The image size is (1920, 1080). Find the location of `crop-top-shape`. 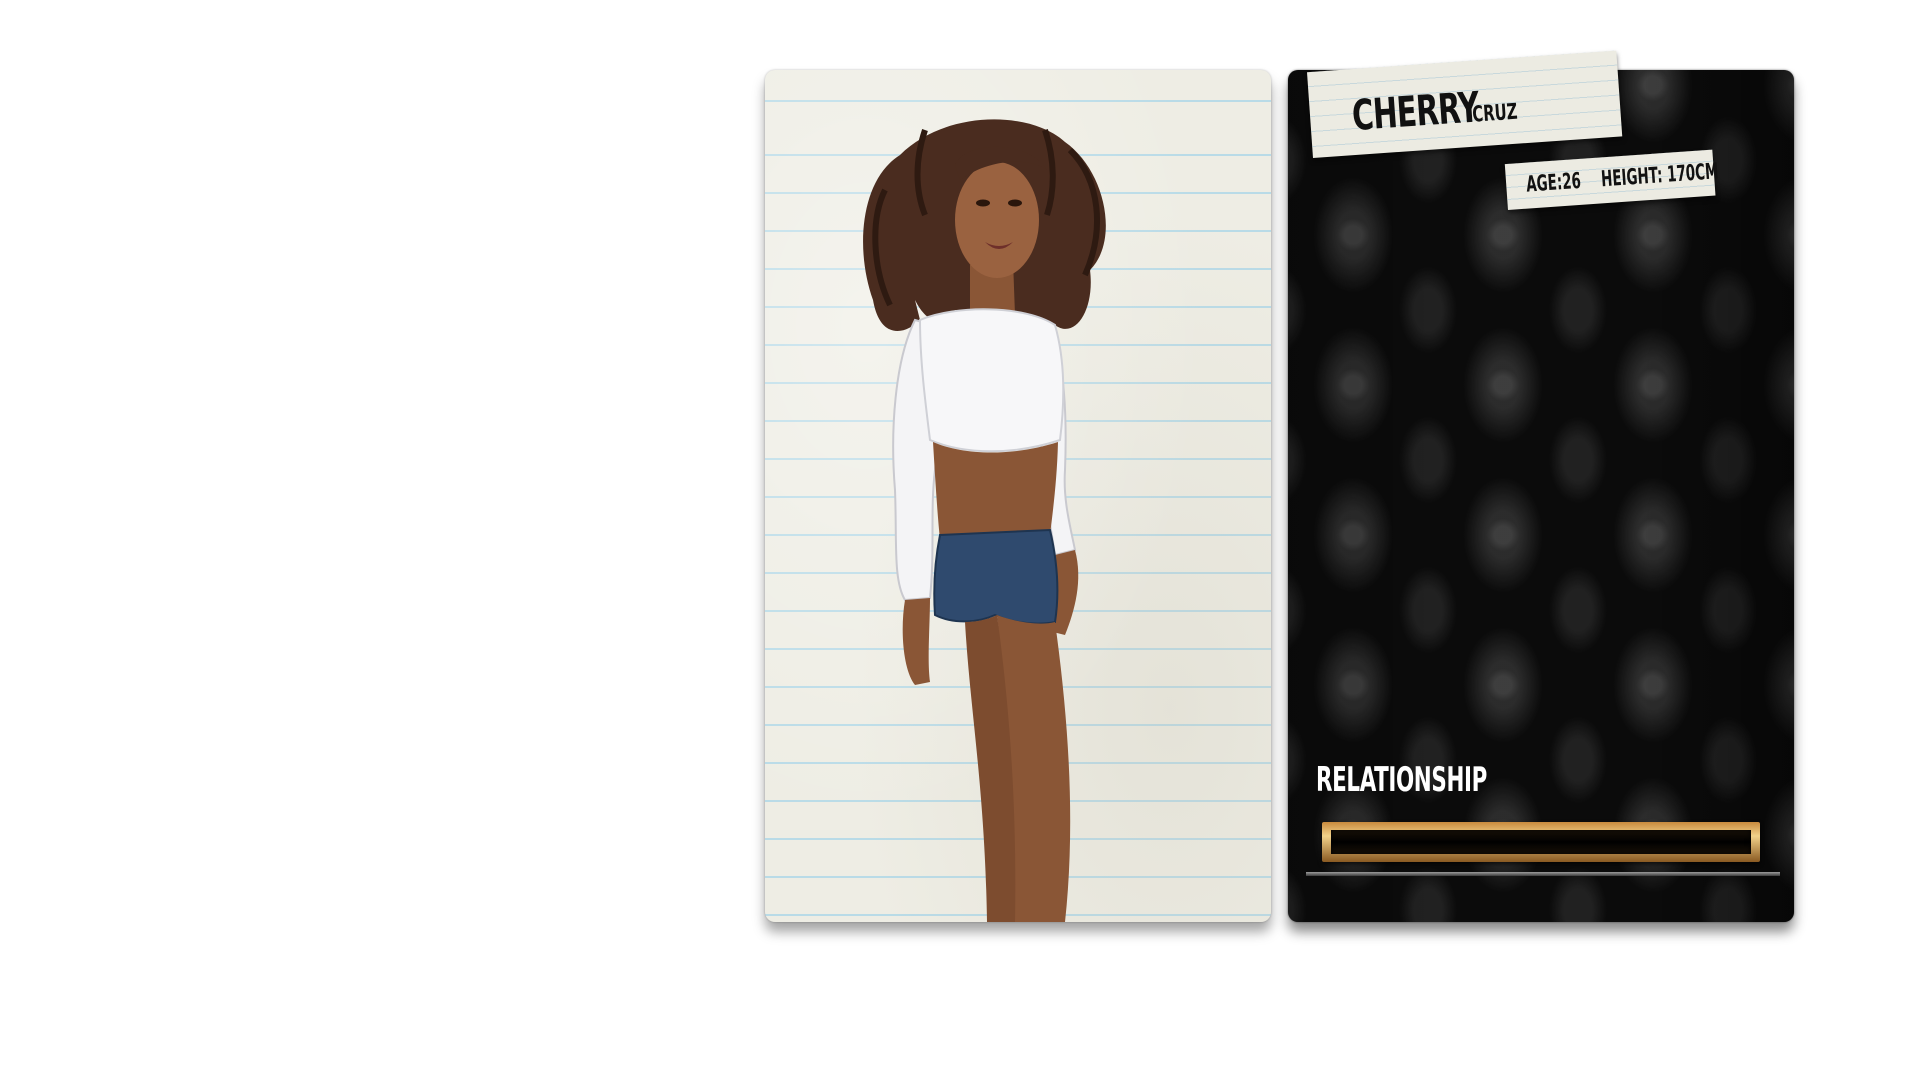

crop-top-shape is located at coordinates (991, 380).